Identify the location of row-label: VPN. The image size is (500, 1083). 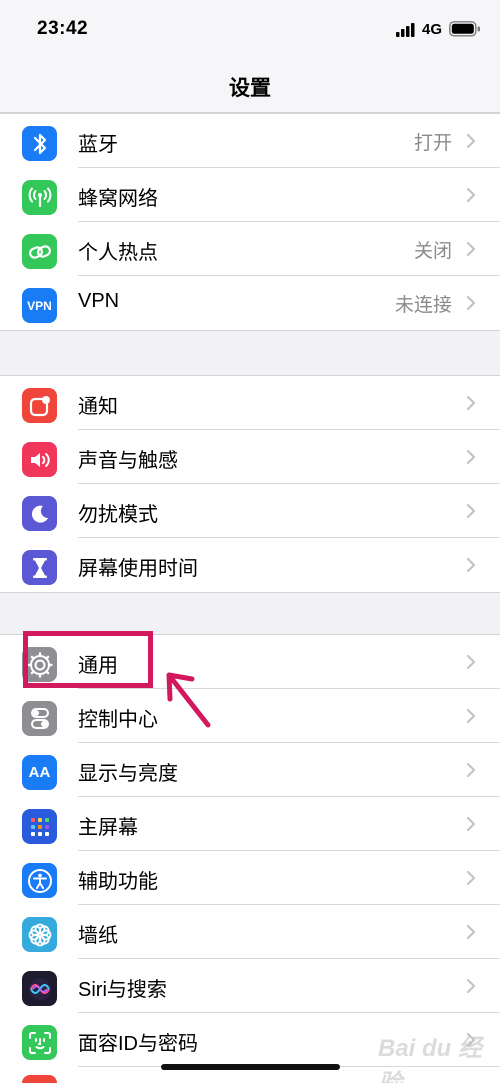
(99, 301).